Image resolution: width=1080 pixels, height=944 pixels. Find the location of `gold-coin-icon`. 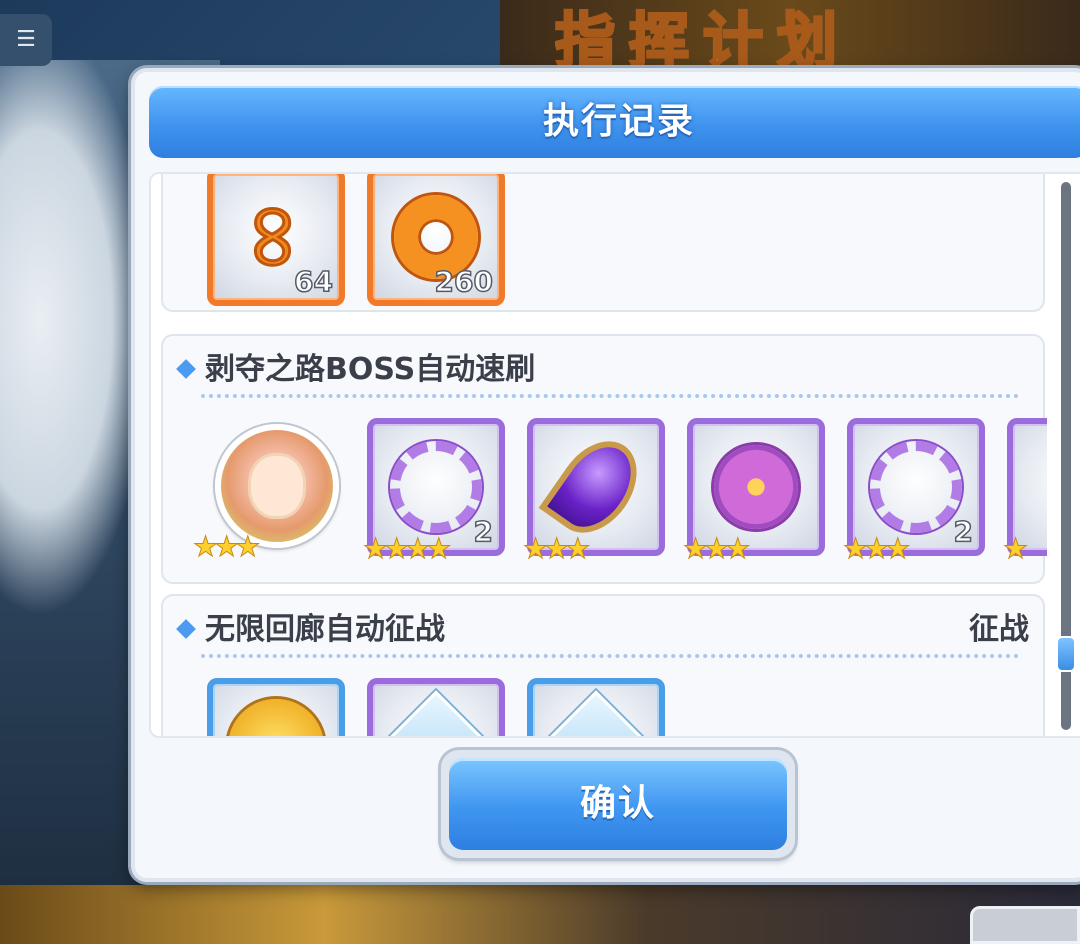

gold-coin-icon is located at coordinates (276, 717).